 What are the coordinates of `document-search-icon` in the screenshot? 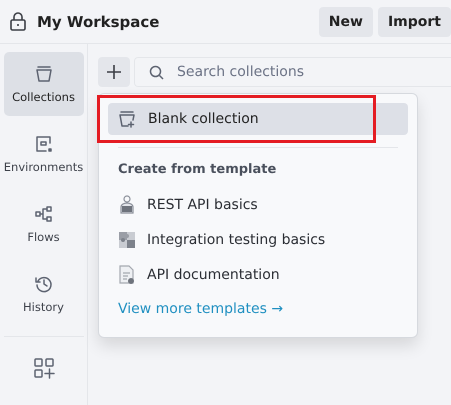 It's located at (127, 274).